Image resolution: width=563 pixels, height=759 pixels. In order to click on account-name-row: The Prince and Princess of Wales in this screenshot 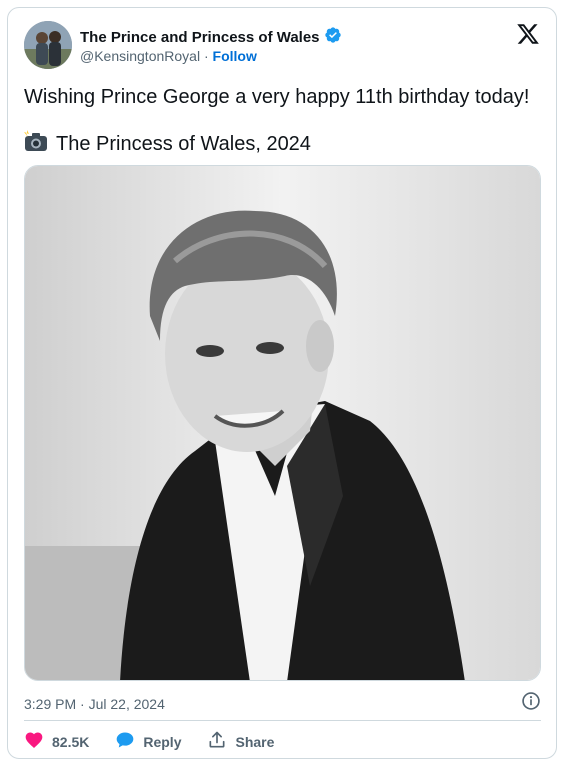, I will do `click(211, 37)`.